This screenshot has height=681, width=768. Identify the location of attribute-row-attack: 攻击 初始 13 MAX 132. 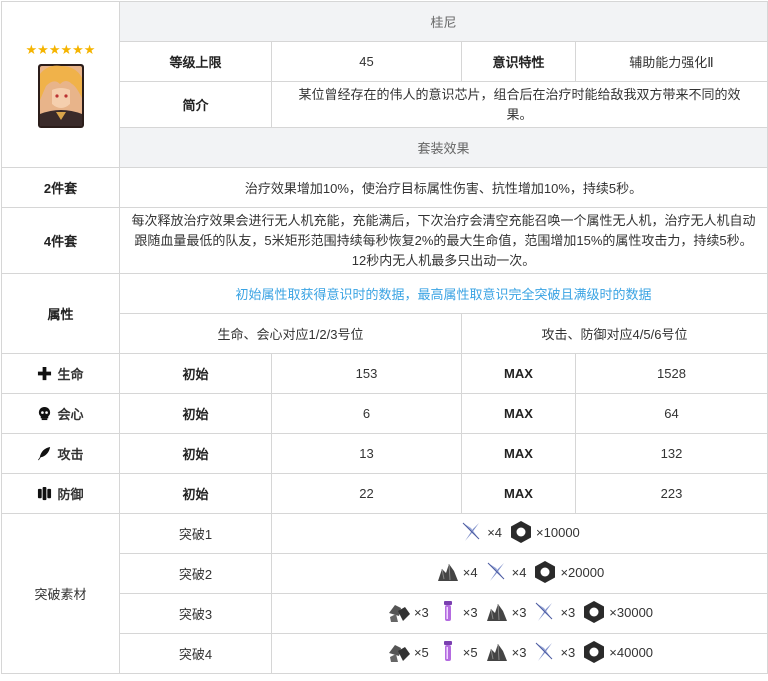
(384, 453).